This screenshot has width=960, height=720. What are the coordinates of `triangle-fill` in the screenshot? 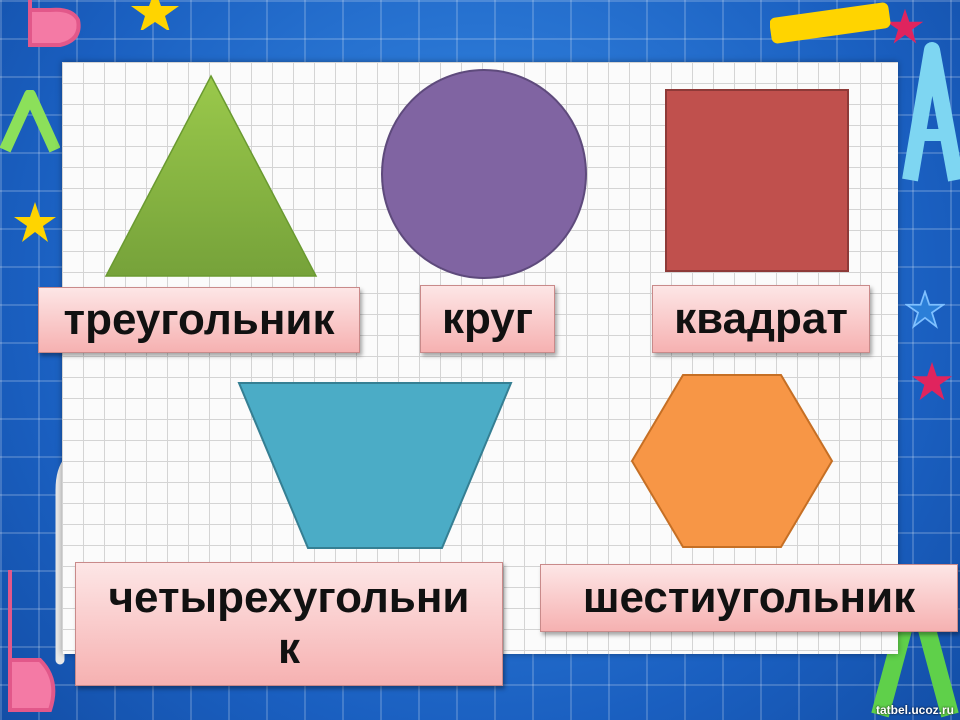 It's located at (211, 175).